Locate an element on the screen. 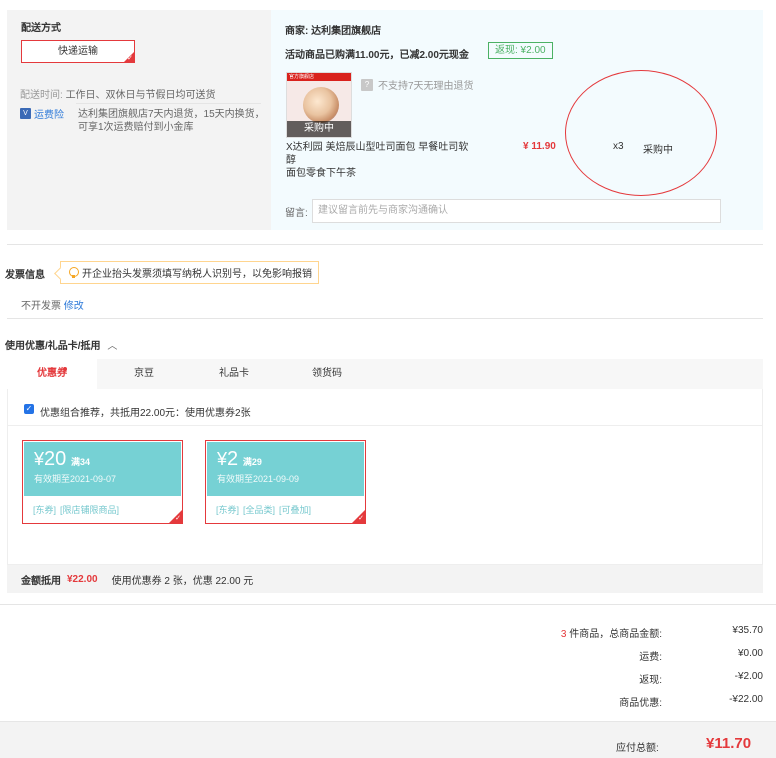  delivery-time: 配送时间: 工作日、双休日与节假日均可送货 is located at coordinates (118, 93).